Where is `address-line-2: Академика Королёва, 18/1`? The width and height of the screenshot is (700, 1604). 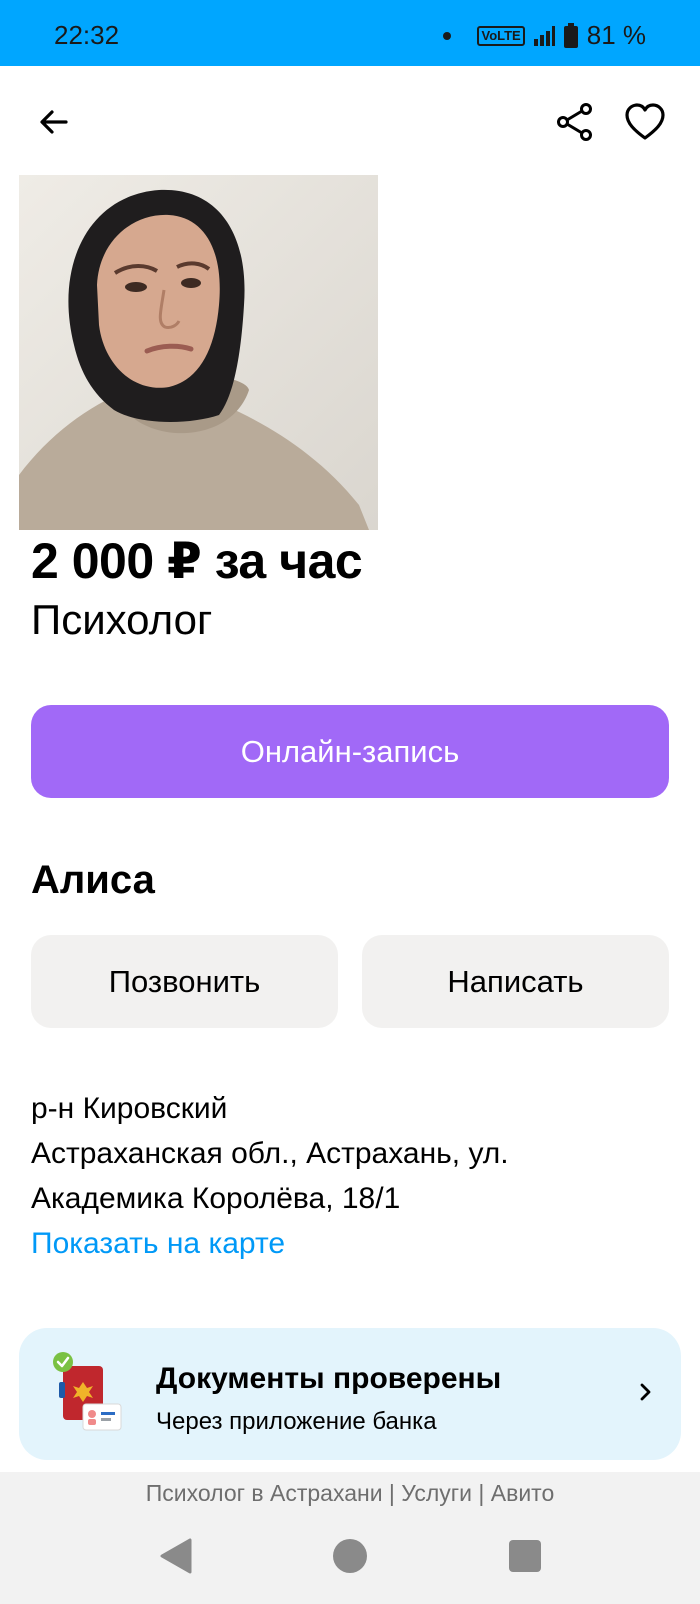
address-line-2: Академика Королёва, 18/1 is located at coordinates (216, 1198).